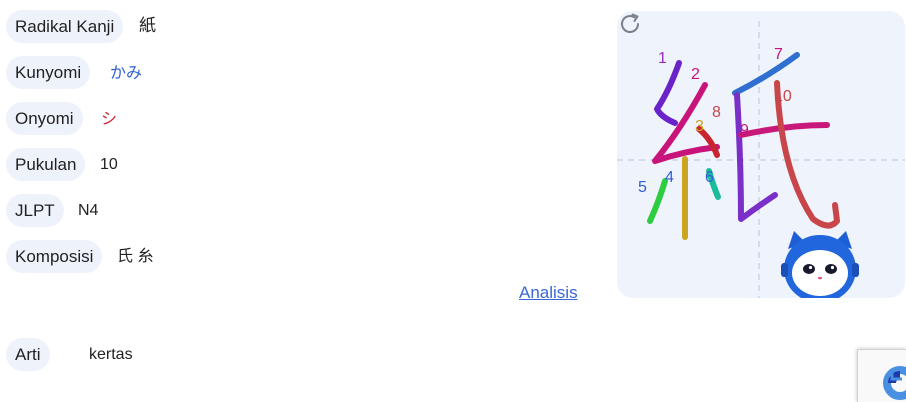 The height and width of the screenshot is (402, 906). Describe the element at coordinates (135, 256) in the screenshot. I see `composition-value: 氏 糸` at that location.